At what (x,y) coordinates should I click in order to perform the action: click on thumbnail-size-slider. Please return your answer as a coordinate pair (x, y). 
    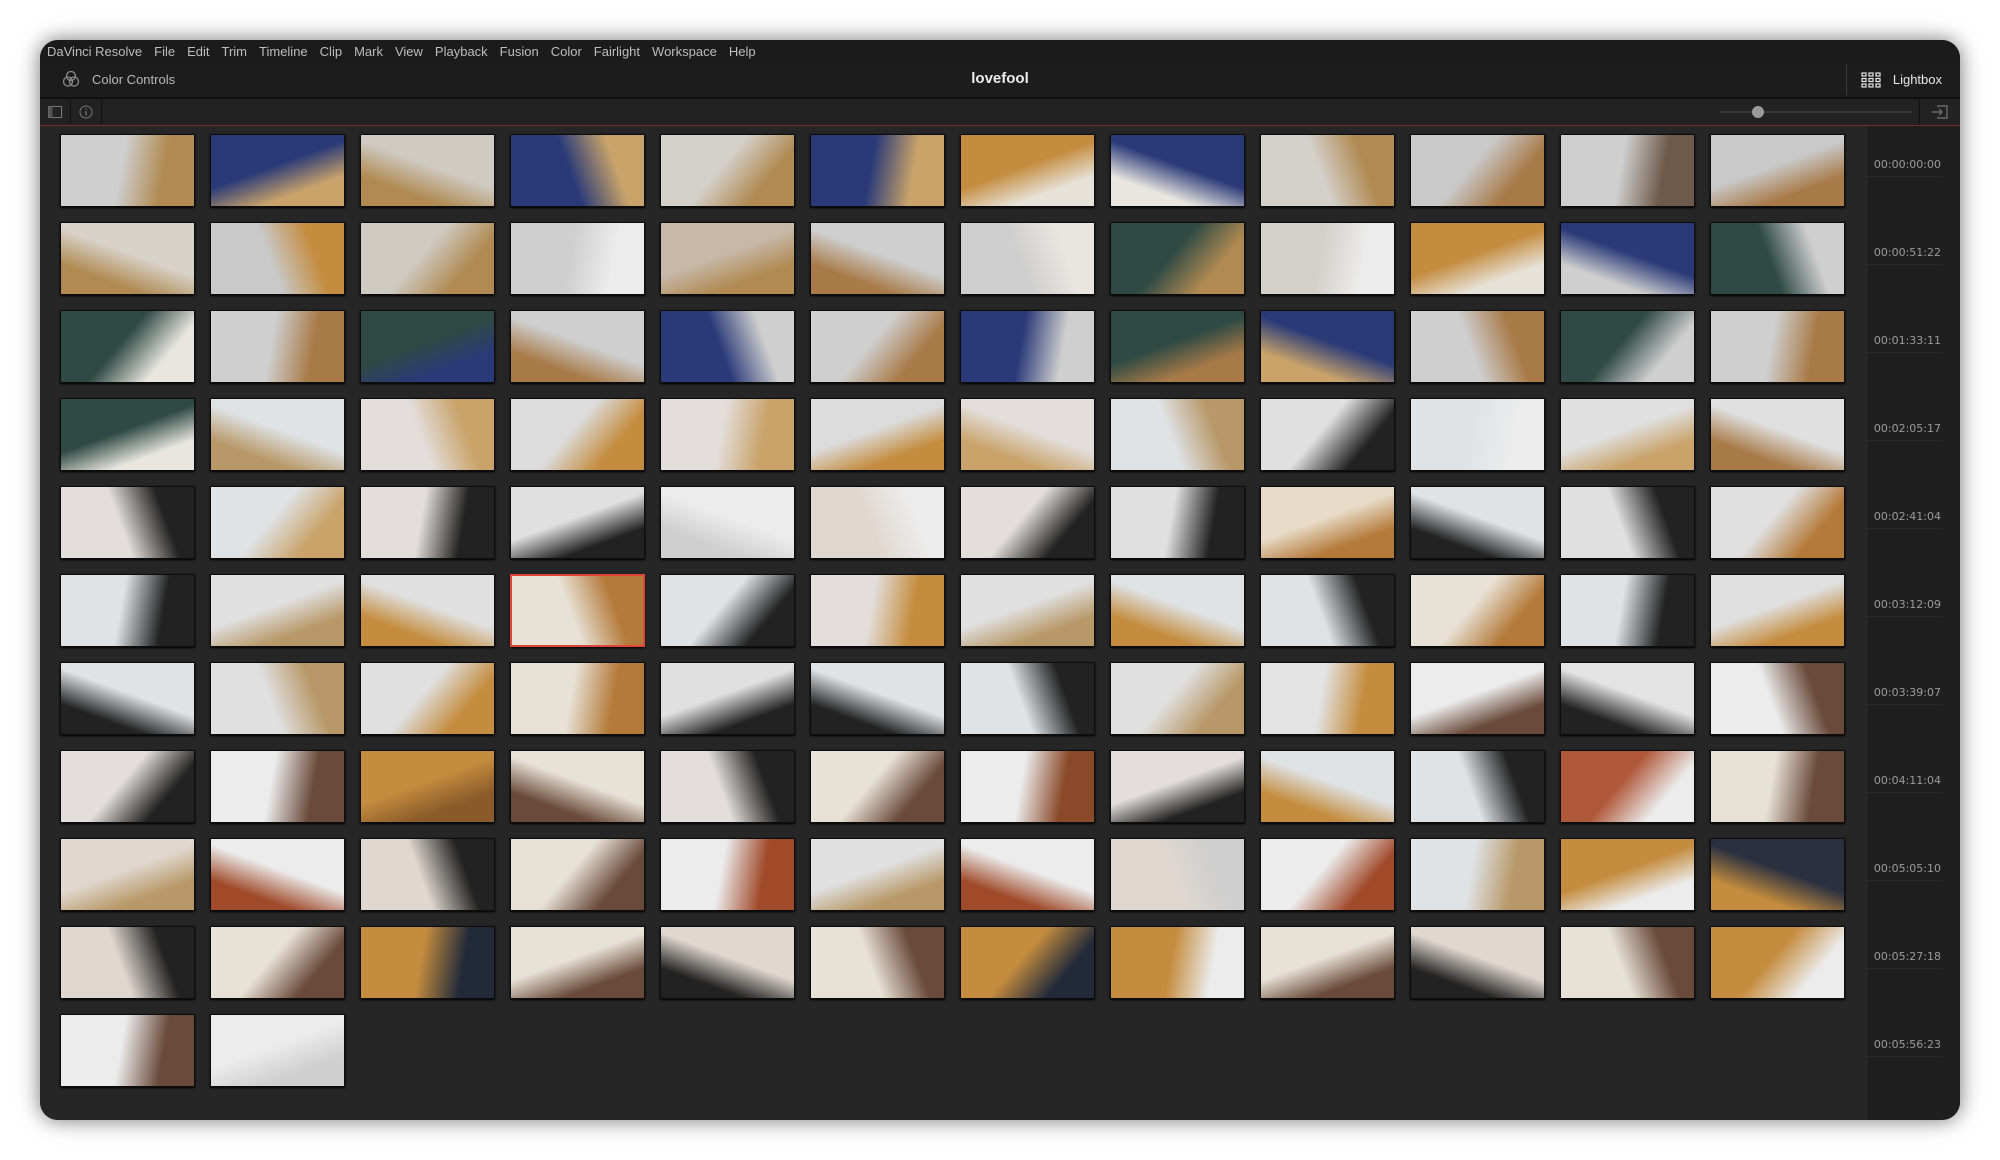
    Looking at the image, I should click on (1816, 112).